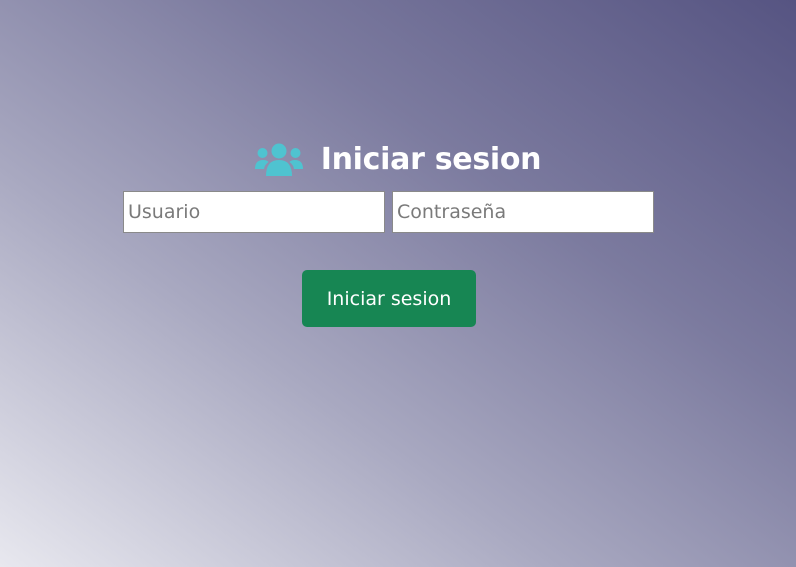 The width and height of the screenshot is (796, 567). What do you see at coordinates (431, 159) in the screenshot?
I see `page-title: Iniciar sesion` at bounding box center [431, 159].